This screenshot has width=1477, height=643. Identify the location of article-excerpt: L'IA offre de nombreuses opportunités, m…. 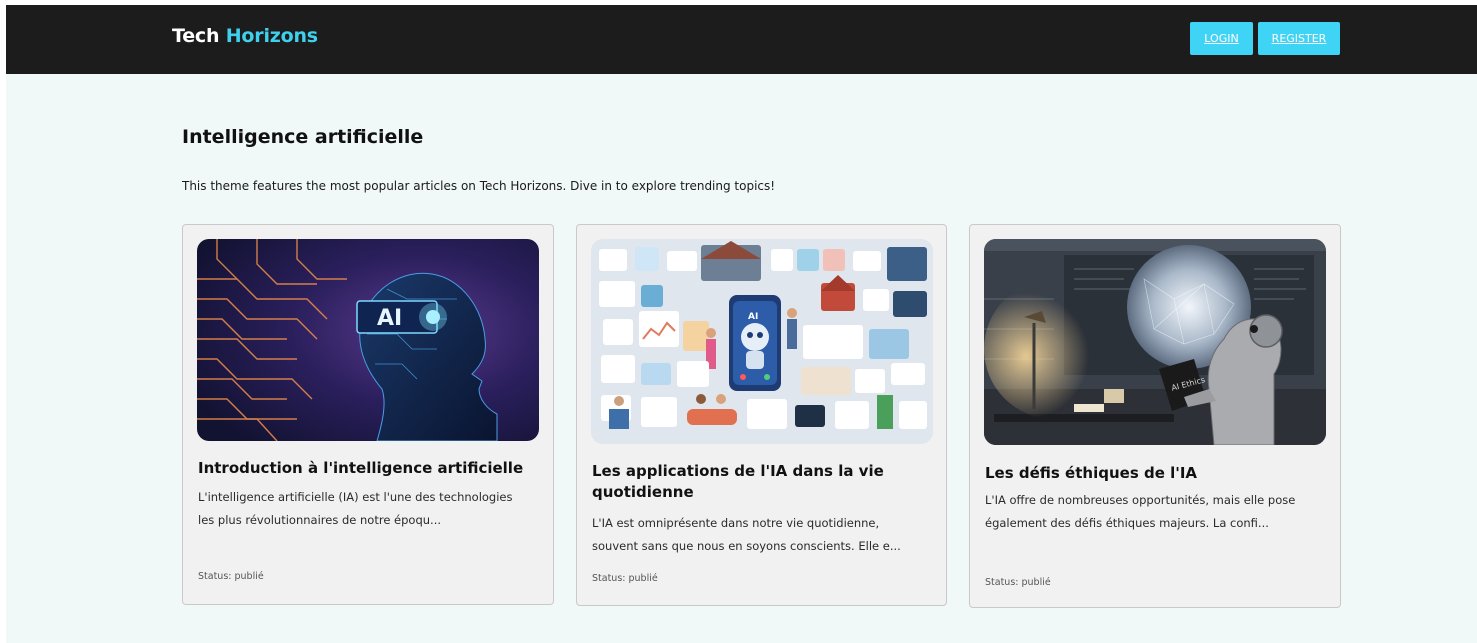
(1140, 511).